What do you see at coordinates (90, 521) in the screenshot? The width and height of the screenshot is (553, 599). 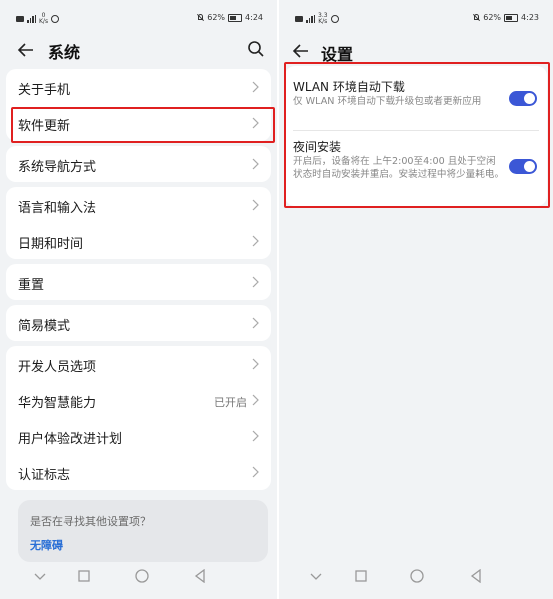 I see `help-question: 是否在寻找其他设置项？` at bounding box center [90, 521].